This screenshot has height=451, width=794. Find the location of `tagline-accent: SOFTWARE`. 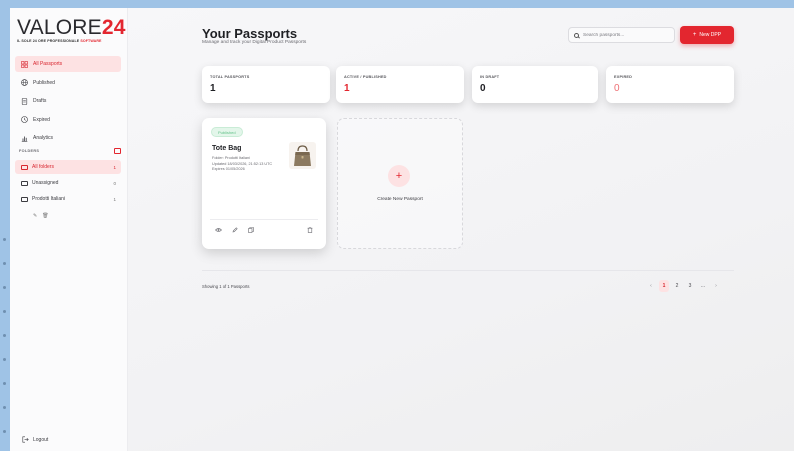

tagline-accent: SOFTWARE is located at coordinates (91, 41).